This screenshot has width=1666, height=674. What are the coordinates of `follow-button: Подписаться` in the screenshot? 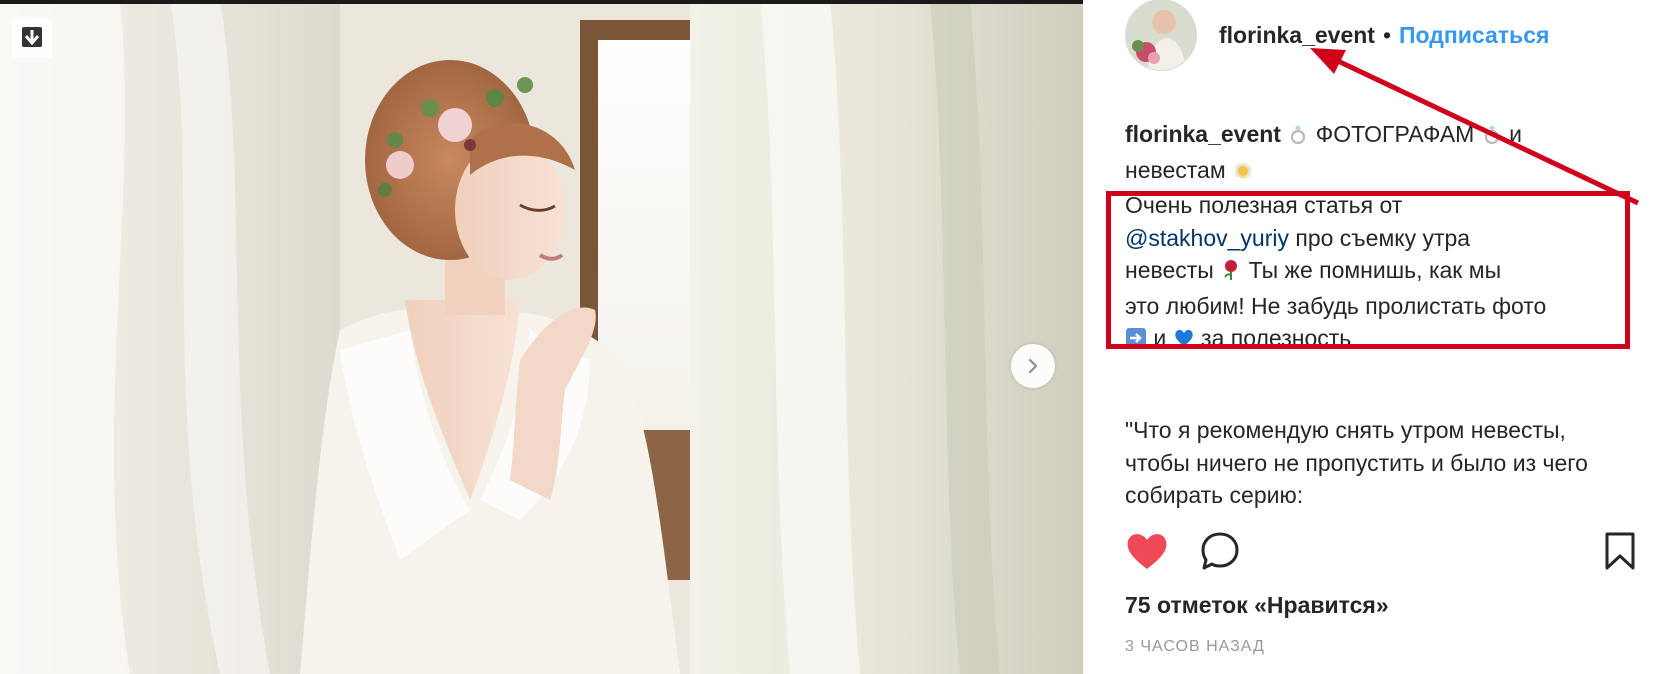 It's located at (1474, 35).